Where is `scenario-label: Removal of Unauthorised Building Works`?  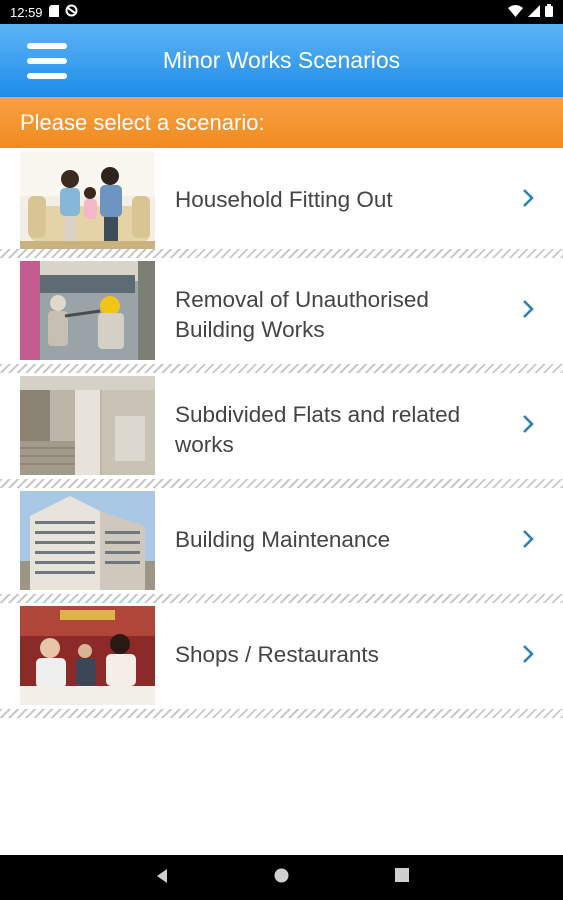
scenario-label: Removal of Unauthorised Building Works is located at coordinates (302, 314).